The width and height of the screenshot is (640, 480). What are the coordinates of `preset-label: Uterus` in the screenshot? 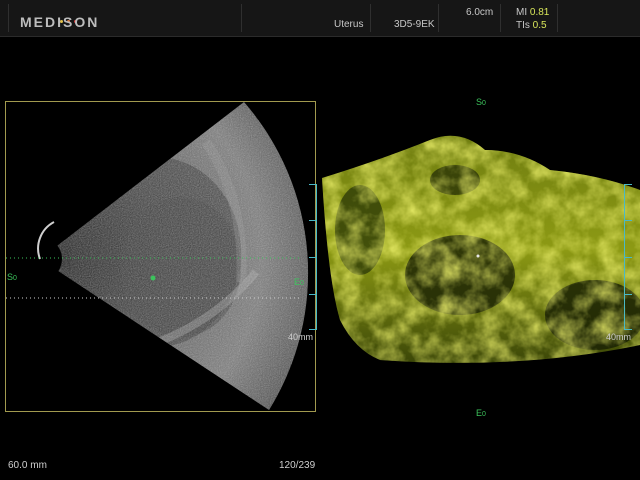 It's located at (349, 24).